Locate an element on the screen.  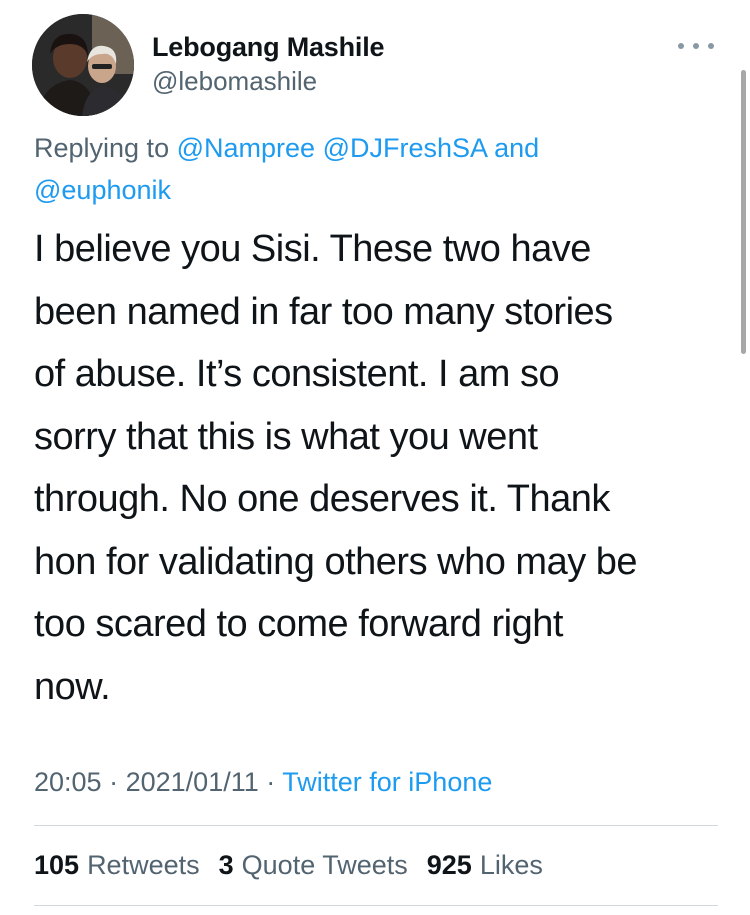
retweets-stat: 105 Retweets is located at coordinates (117, 865).